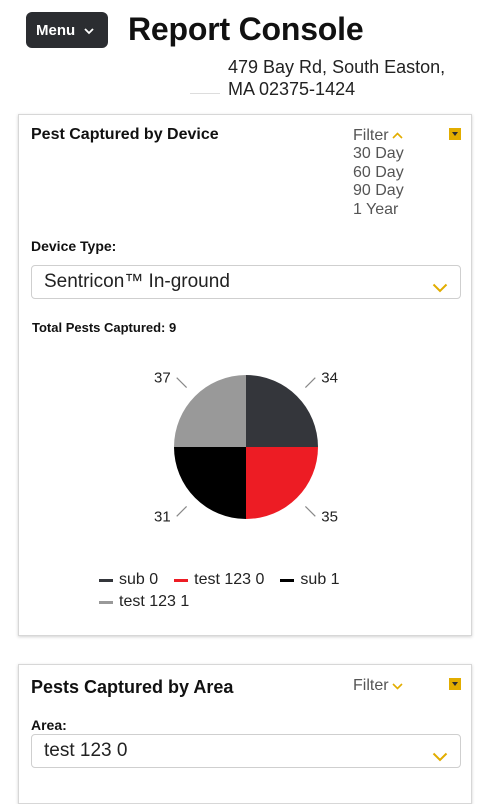 Image resolution: width=480 pixels, height=804 pixels. I want to click on filter-dropdown: Filter 30 Day 60 Day 90 Day 1 Year, so click(378, 173).